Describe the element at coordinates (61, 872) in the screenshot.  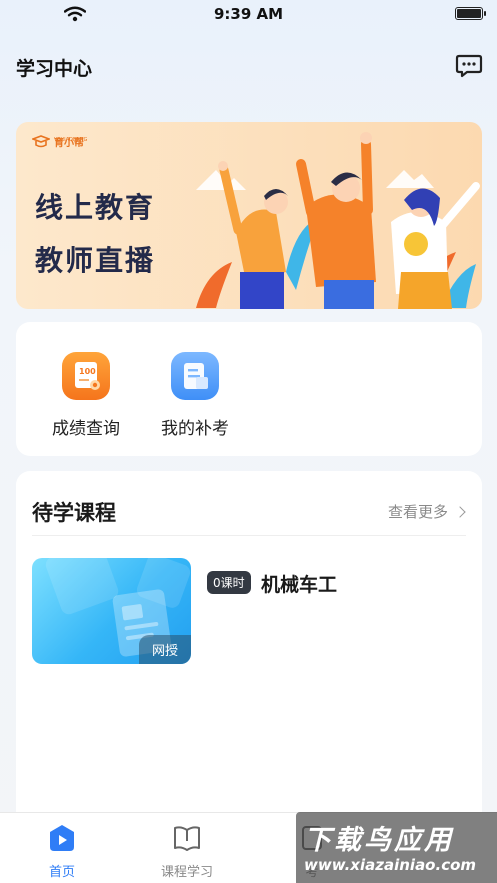
I see `tab-home-label: 首页` at that location.